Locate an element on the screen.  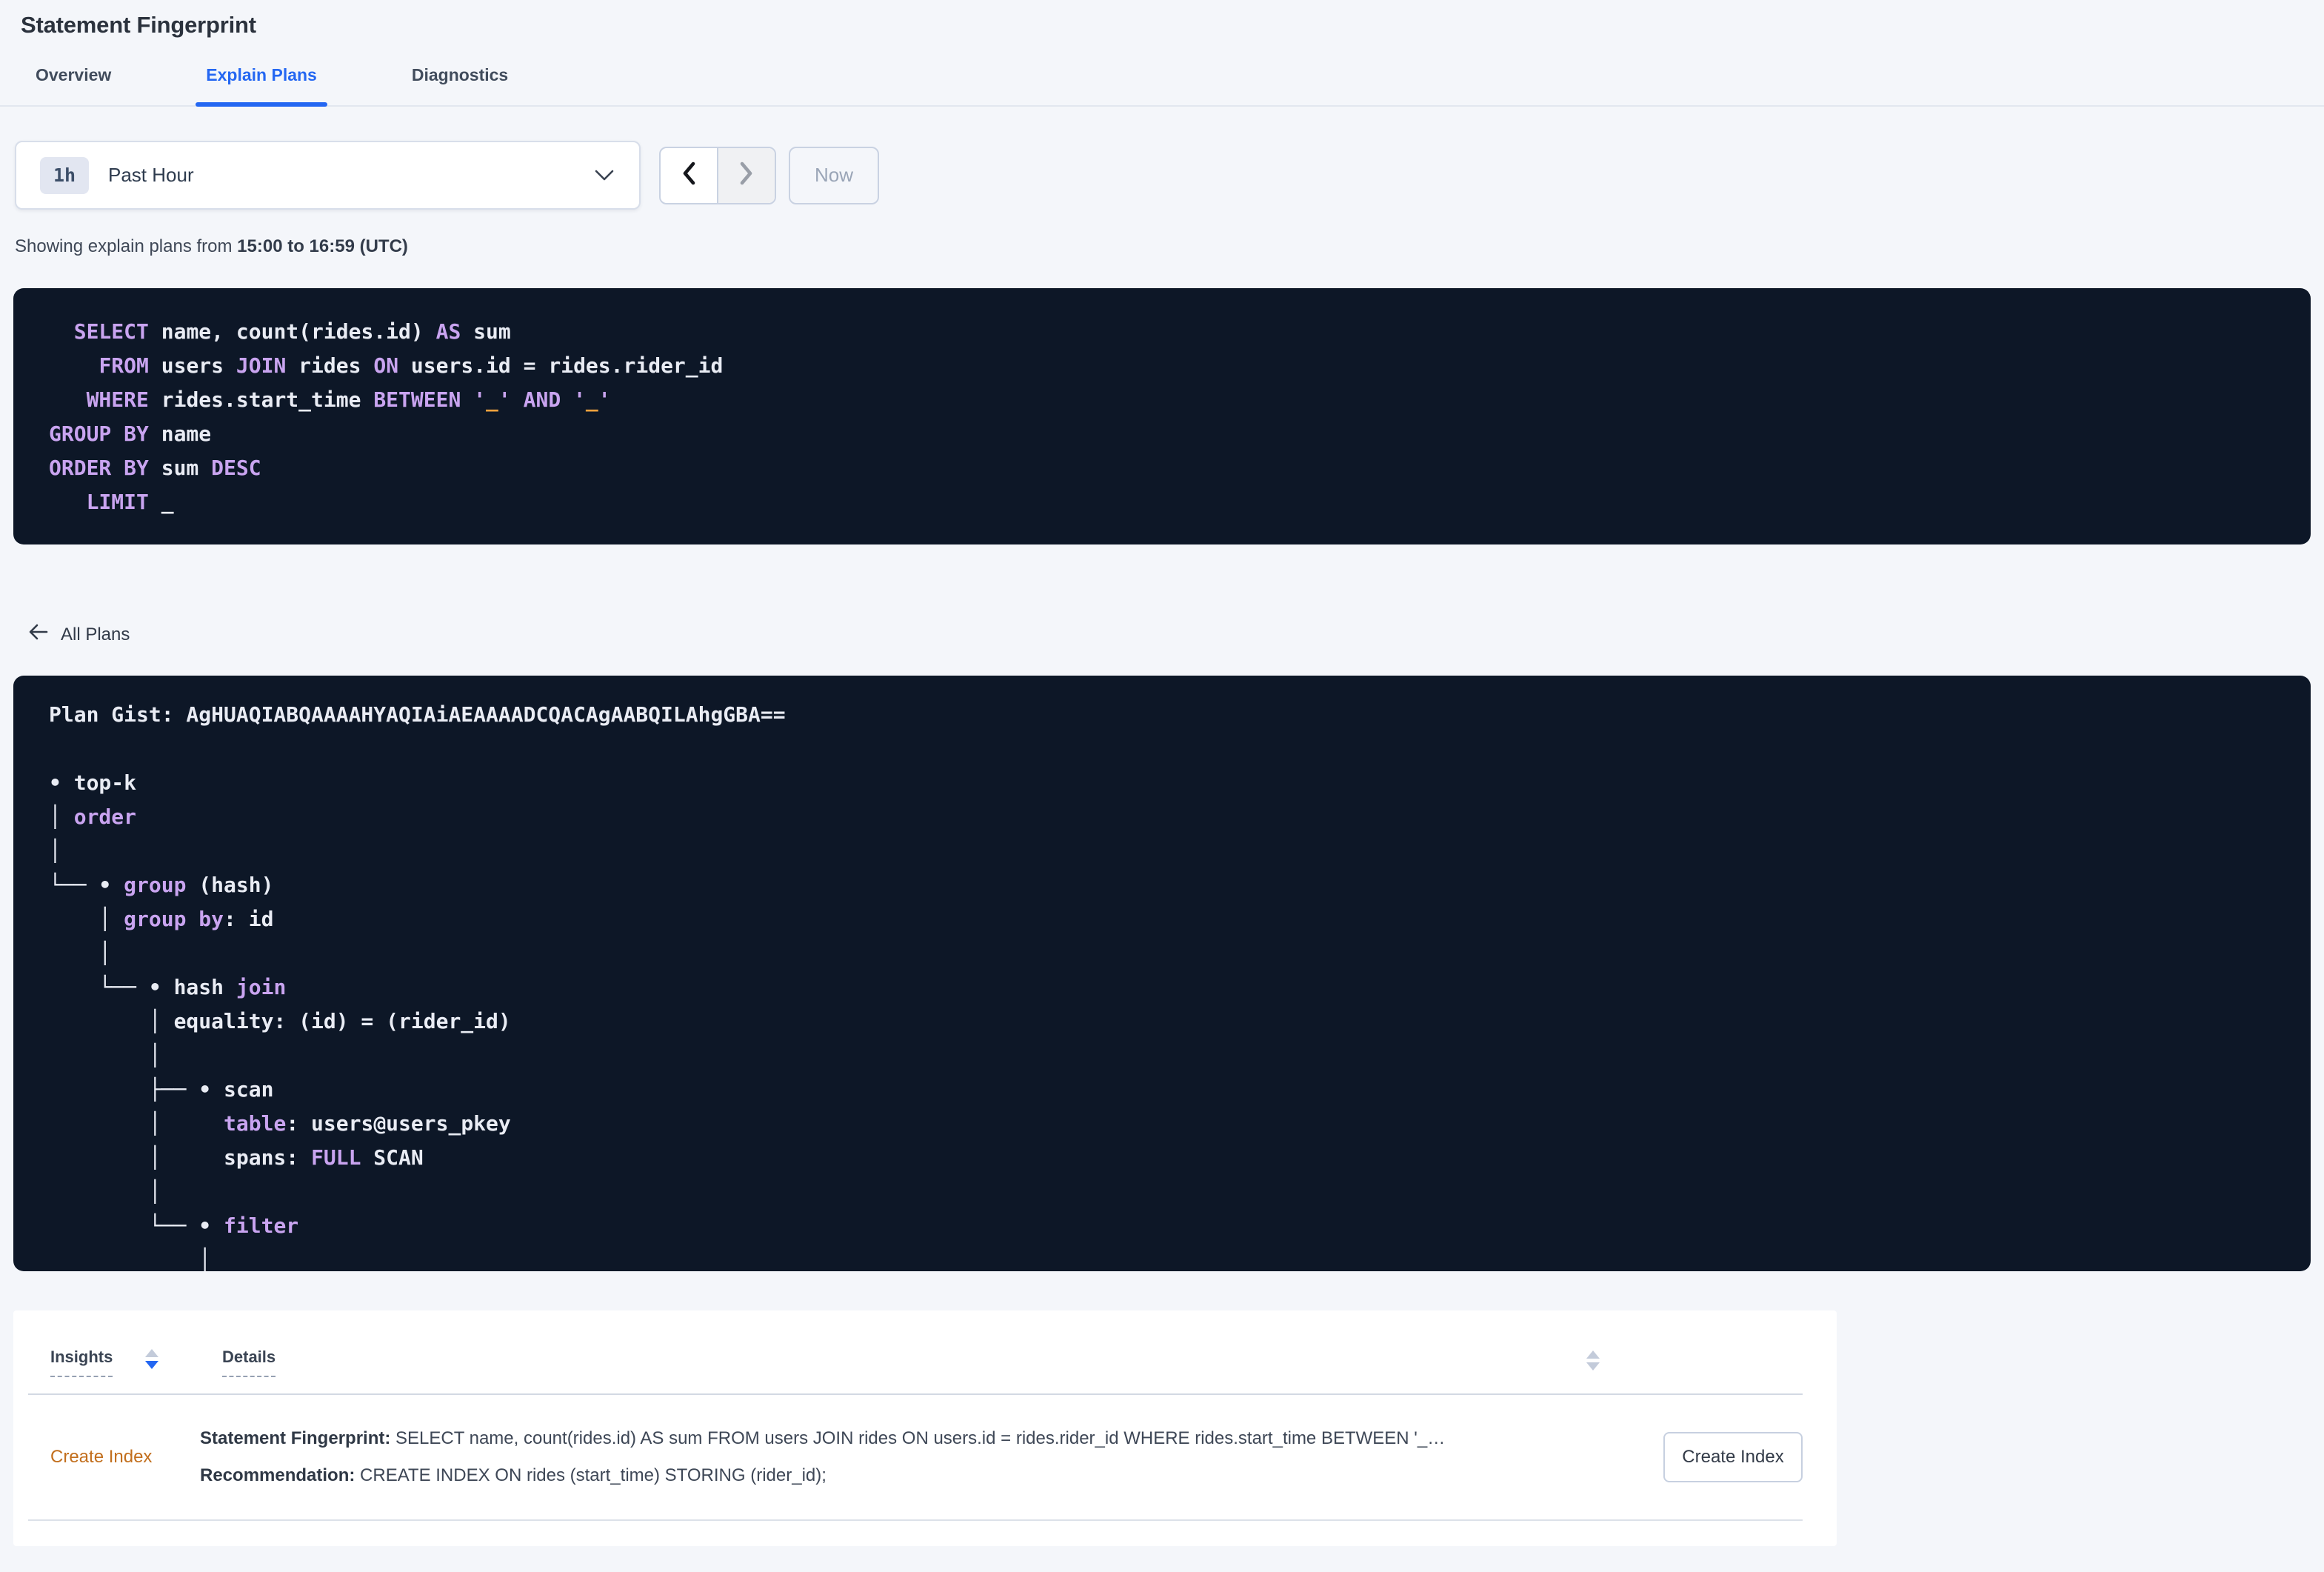
create-index-button: Create Index is located at coordinates (1733, 1457).